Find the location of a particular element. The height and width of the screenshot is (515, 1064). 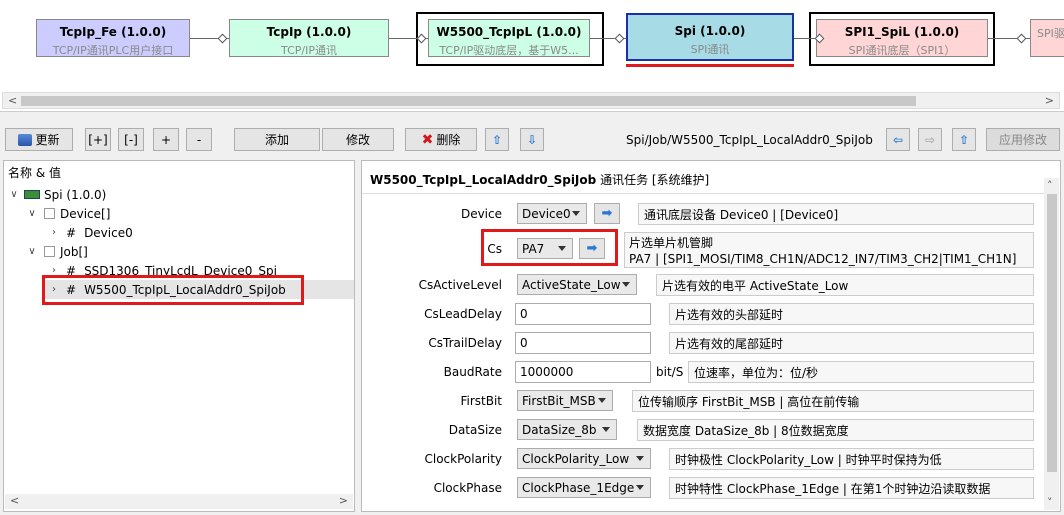

highlight-box-cs is located at coordinates (549, 247).